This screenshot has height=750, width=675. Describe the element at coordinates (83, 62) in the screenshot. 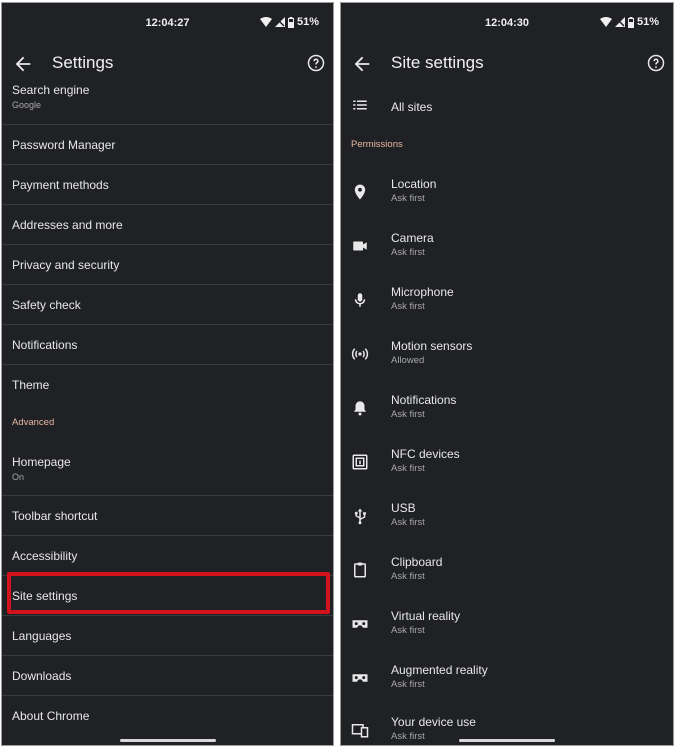

I see `page-title: Settings` at that location.